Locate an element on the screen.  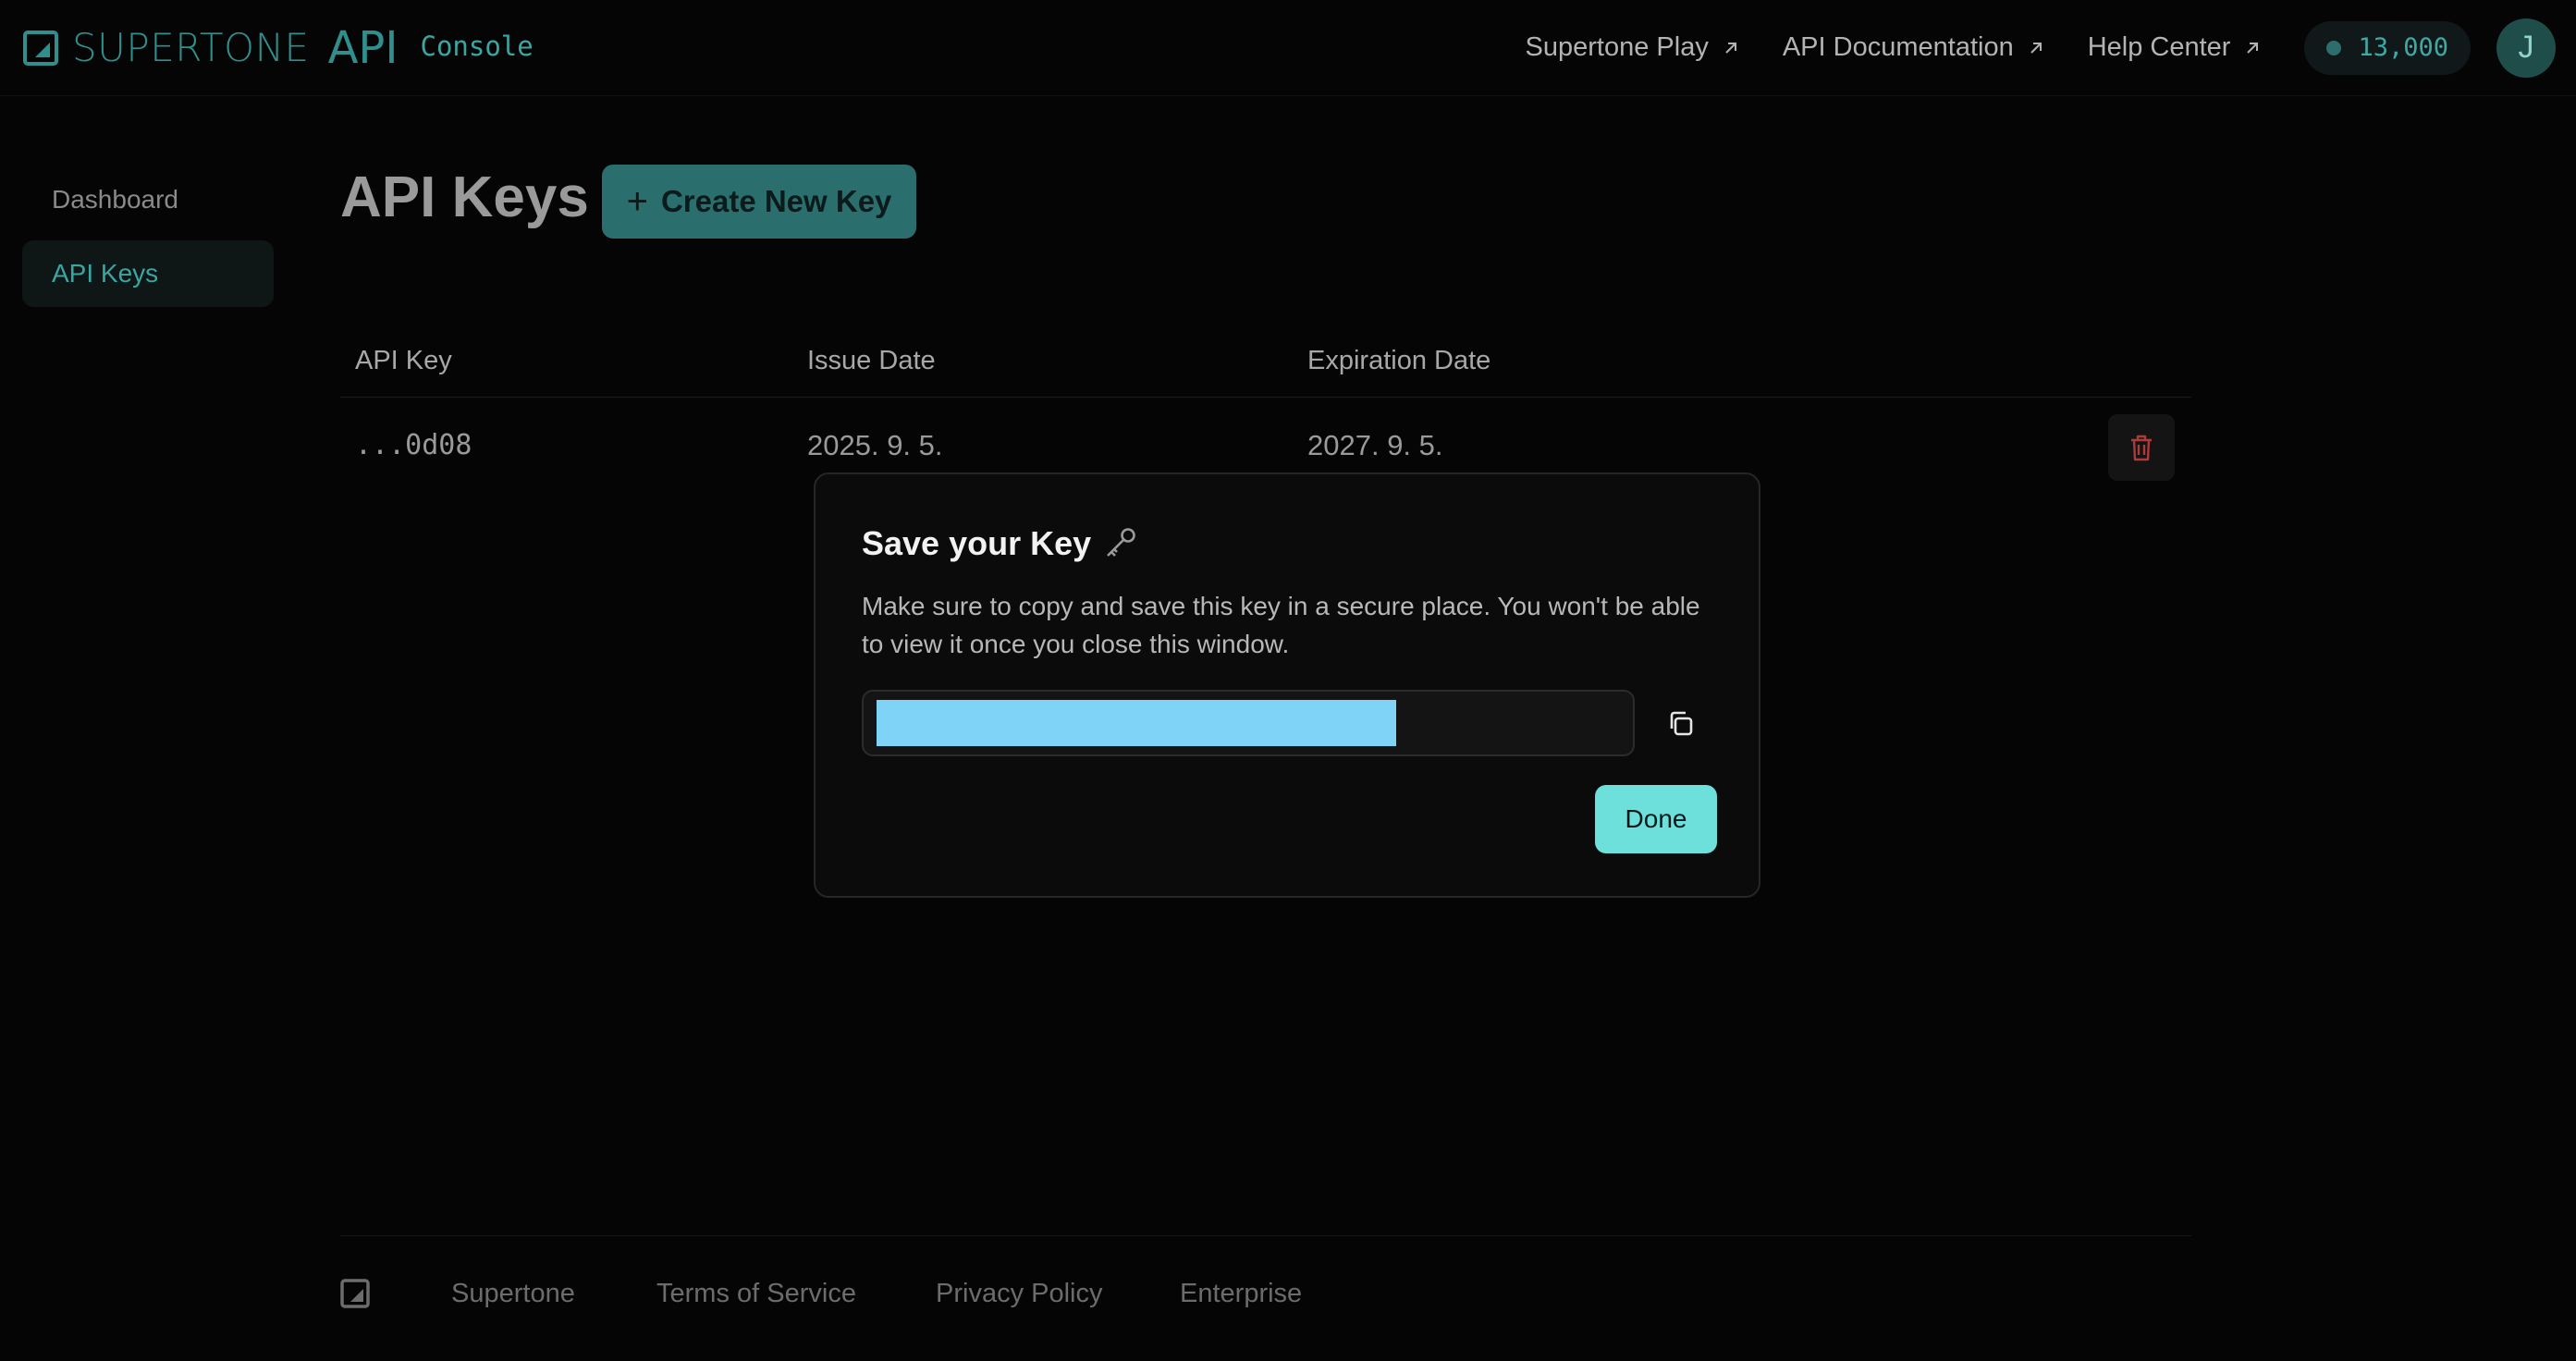
footer-link-terms-of-service: Terms of Service is located at coordinates (756, 1294).